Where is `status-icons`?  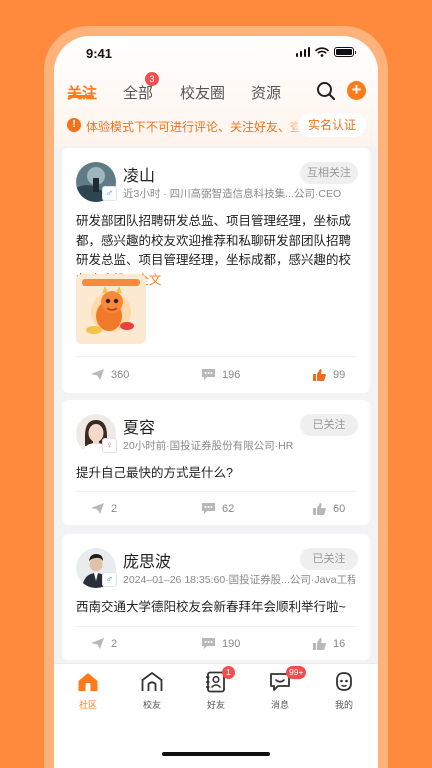 status-icons is located at coordinates (325, 52).